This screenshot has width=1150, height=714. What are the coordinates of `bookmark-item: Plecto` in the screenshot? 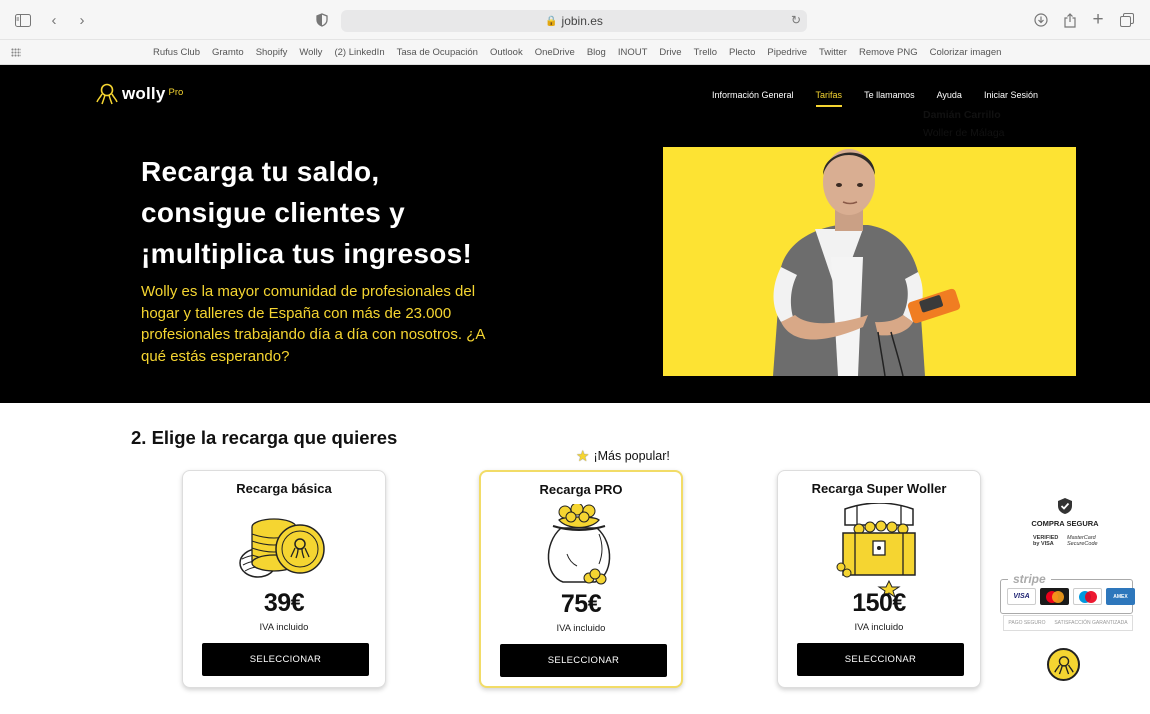 It's located at (742, 52).